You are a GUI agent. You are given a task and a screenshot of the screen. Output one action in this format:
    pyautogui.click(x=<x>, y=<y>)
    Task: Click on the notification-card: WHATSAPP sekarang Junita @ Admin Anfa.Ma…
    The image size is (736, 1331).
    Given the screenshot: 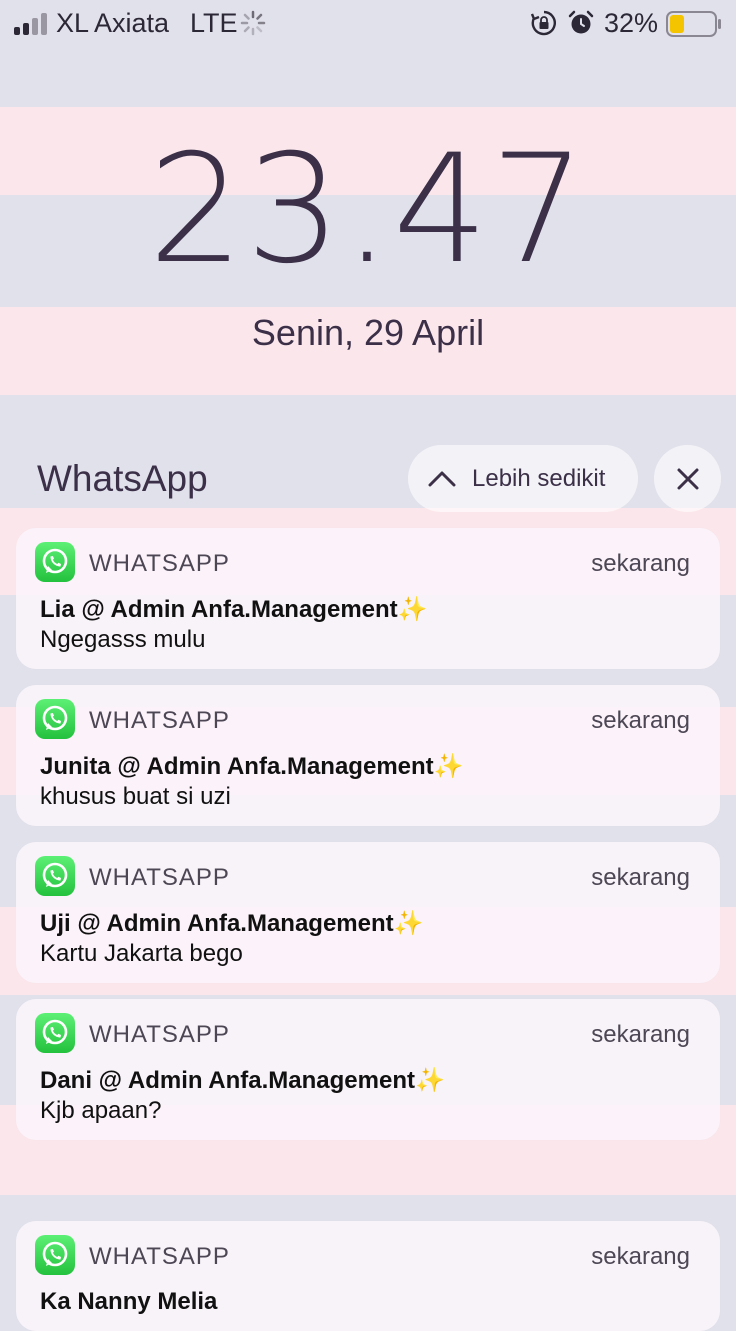 What is the action you would take?
    pyautogui.click(x=368, y=755)
    